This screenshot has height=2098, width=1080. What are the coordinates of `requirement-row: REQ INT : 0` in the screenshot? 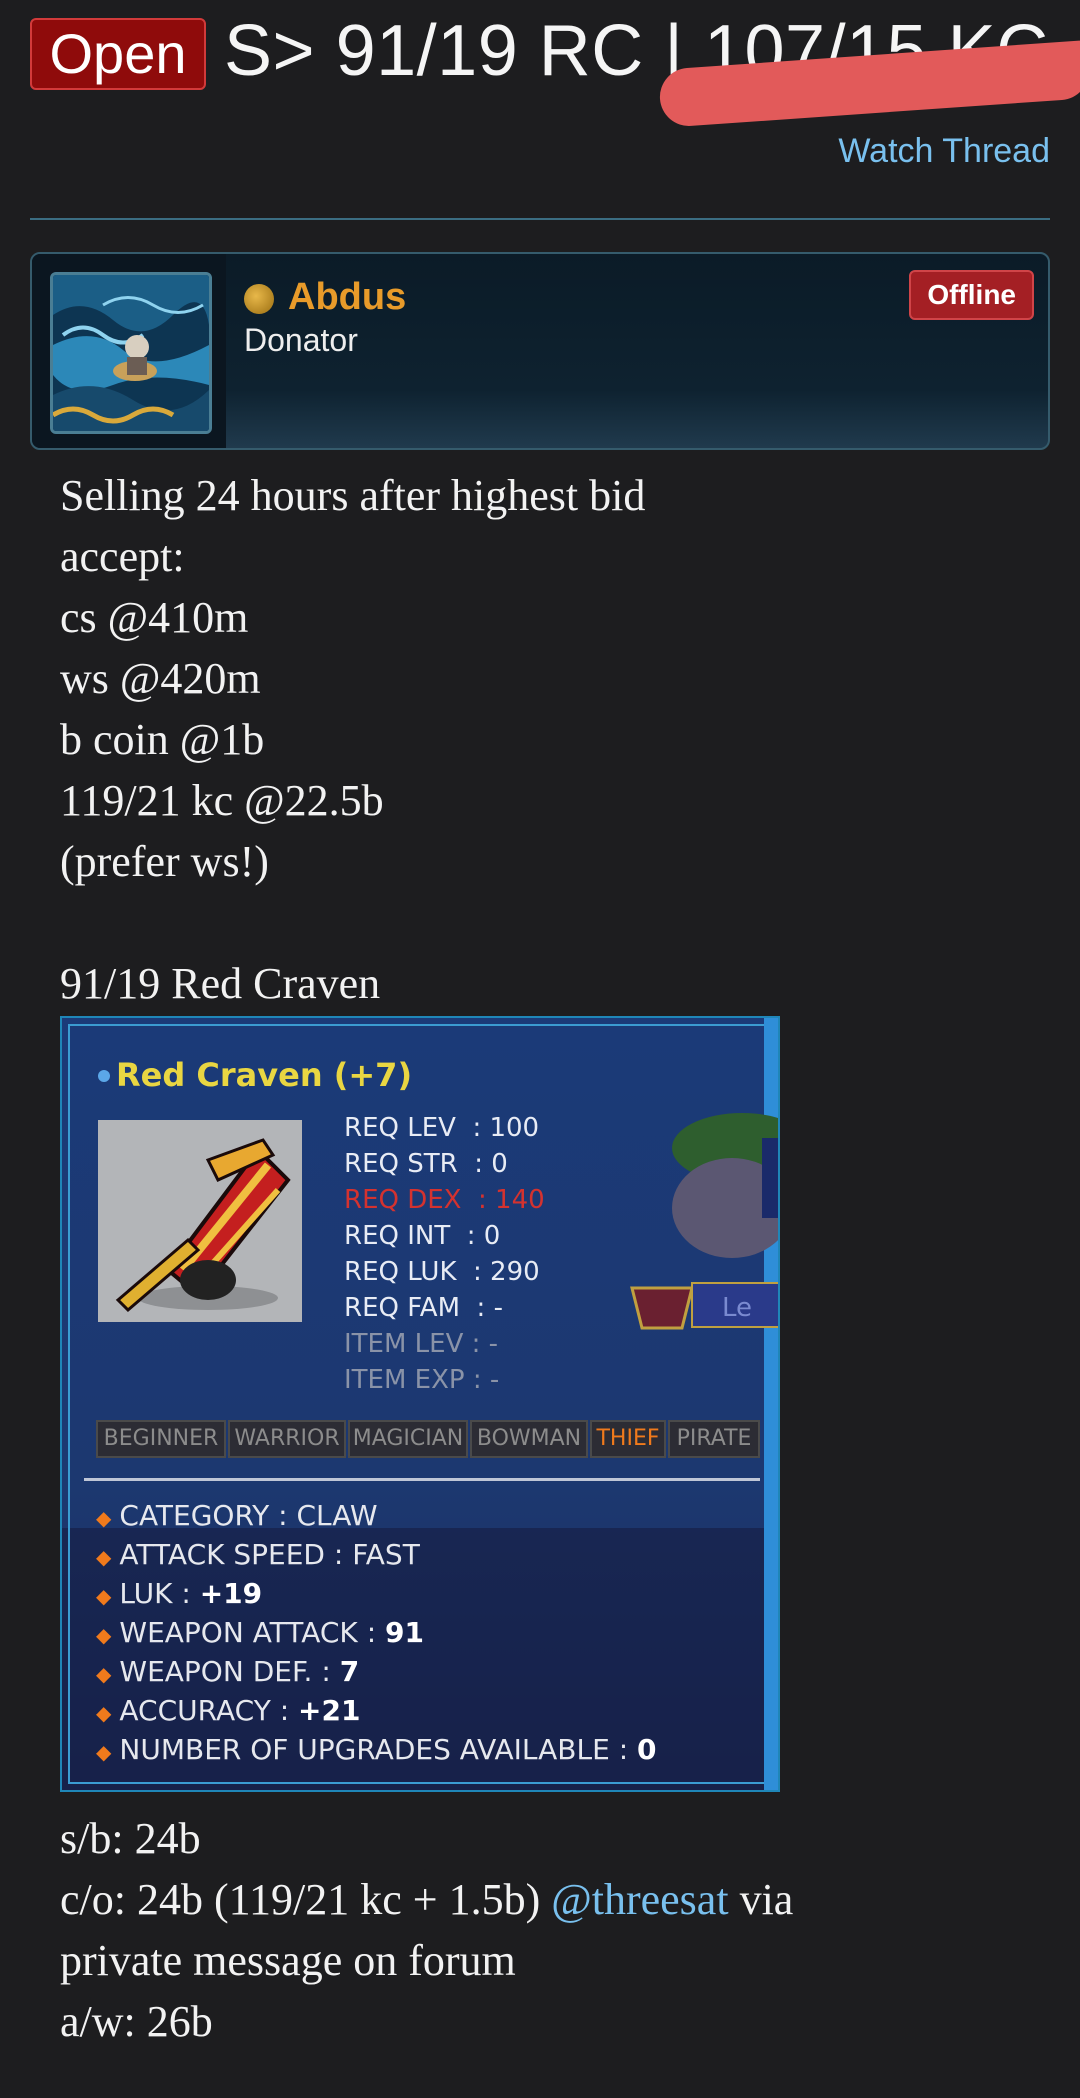 It's located at (422, 1236).